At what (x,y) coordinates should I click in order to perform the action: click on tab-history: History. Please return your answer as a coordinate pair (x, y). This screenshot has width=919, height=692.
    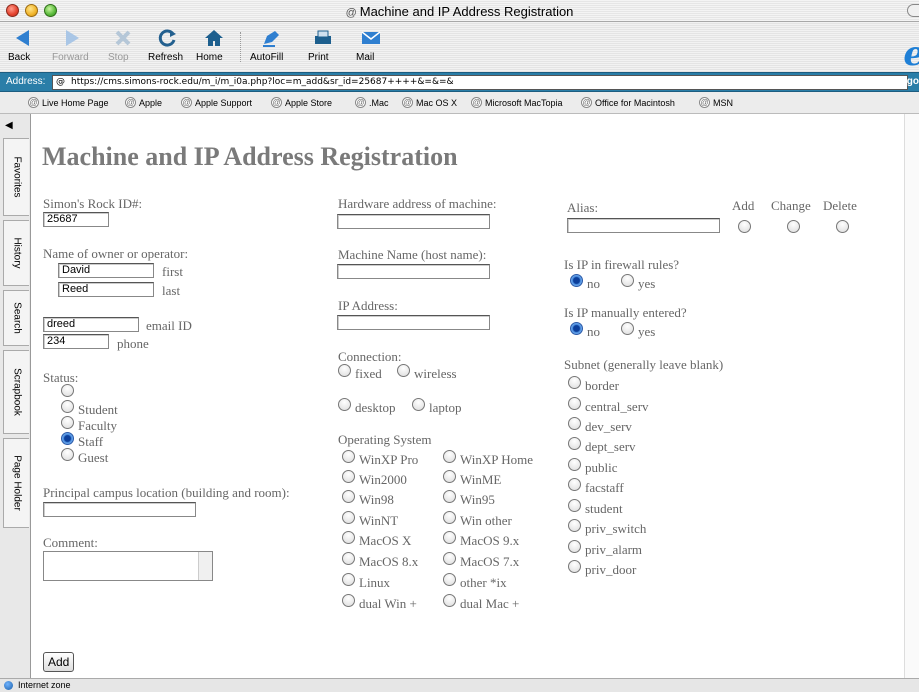
    Looking at the image, I should click on (16, 253).